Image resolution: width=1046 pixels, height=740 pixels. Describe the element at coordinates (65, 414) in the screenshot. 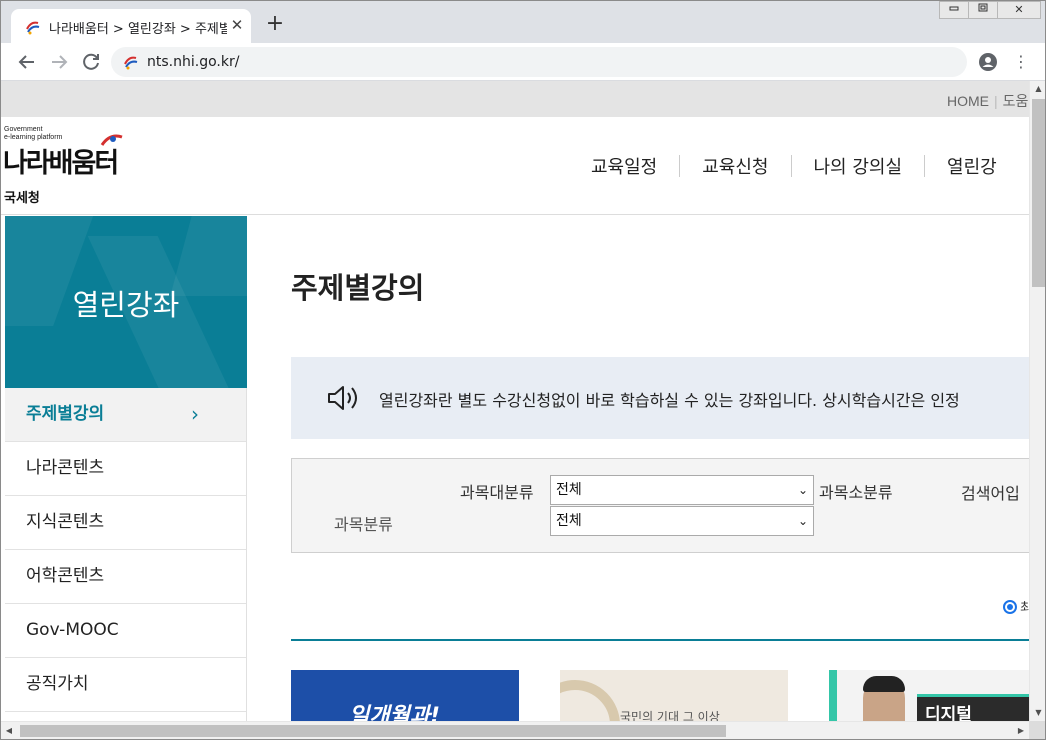

I see `side-nav-item-label: 주제별강의` at that location.